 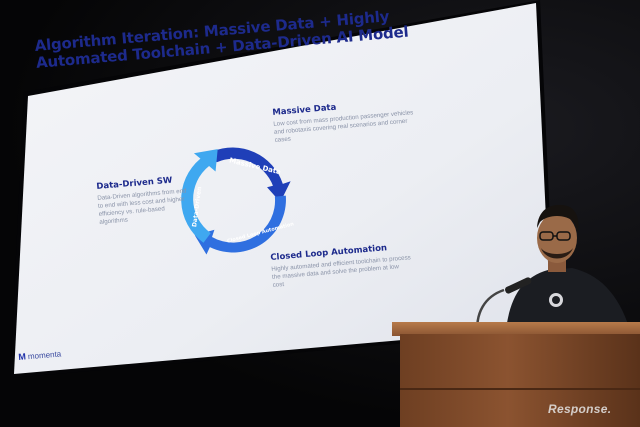 What do you see at coordinates (520, 389) in the screenshot?
I see `podium-seam` at bounding box center [520, 389].